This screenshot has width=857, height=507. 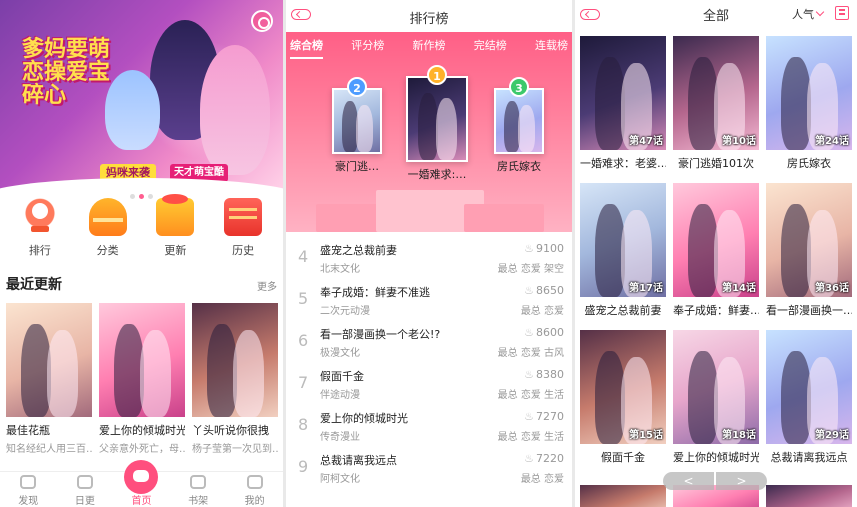 What do you see at coordinates (809, 457) in the screenshot?
I see `book-title: 总裁请离我远点` at bounding box center [809, 457].